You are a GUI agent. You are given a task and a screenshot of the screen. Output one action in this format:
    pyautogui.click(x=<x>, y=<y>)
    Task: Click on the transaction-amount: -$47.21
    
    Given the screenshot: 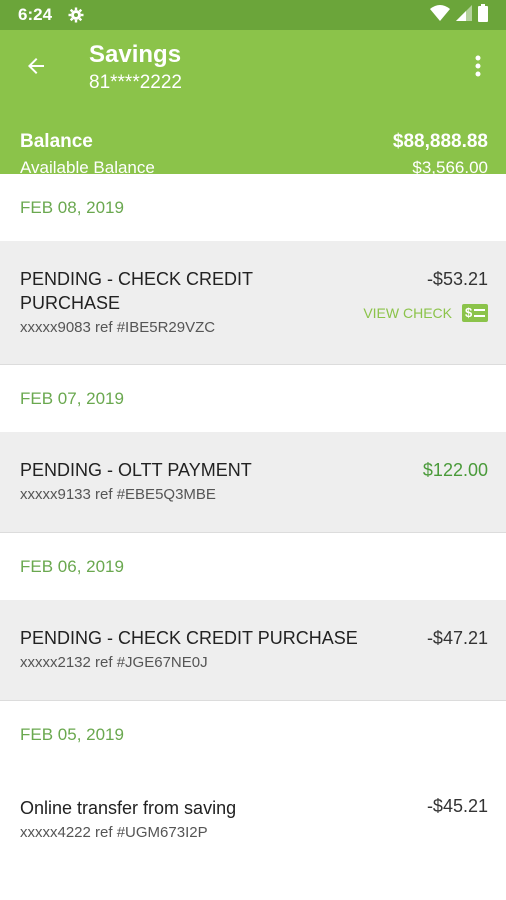 What is the action you would take?
    pyautogui.click(x=457, y=638)
    